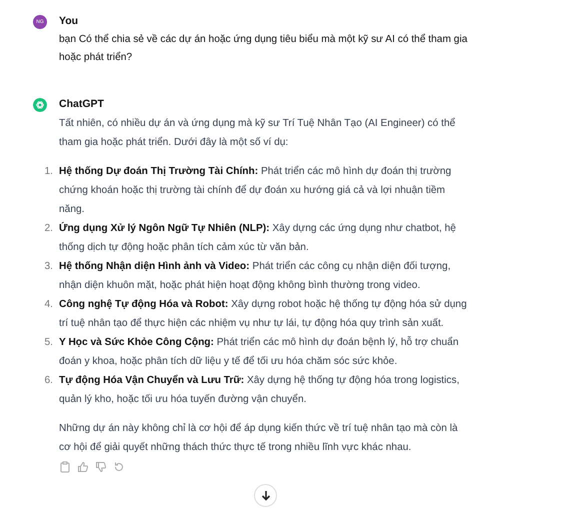 The width and height of the screenshot is (574, 509). I want to click on thumbs-down-icon, so click(101, 467).